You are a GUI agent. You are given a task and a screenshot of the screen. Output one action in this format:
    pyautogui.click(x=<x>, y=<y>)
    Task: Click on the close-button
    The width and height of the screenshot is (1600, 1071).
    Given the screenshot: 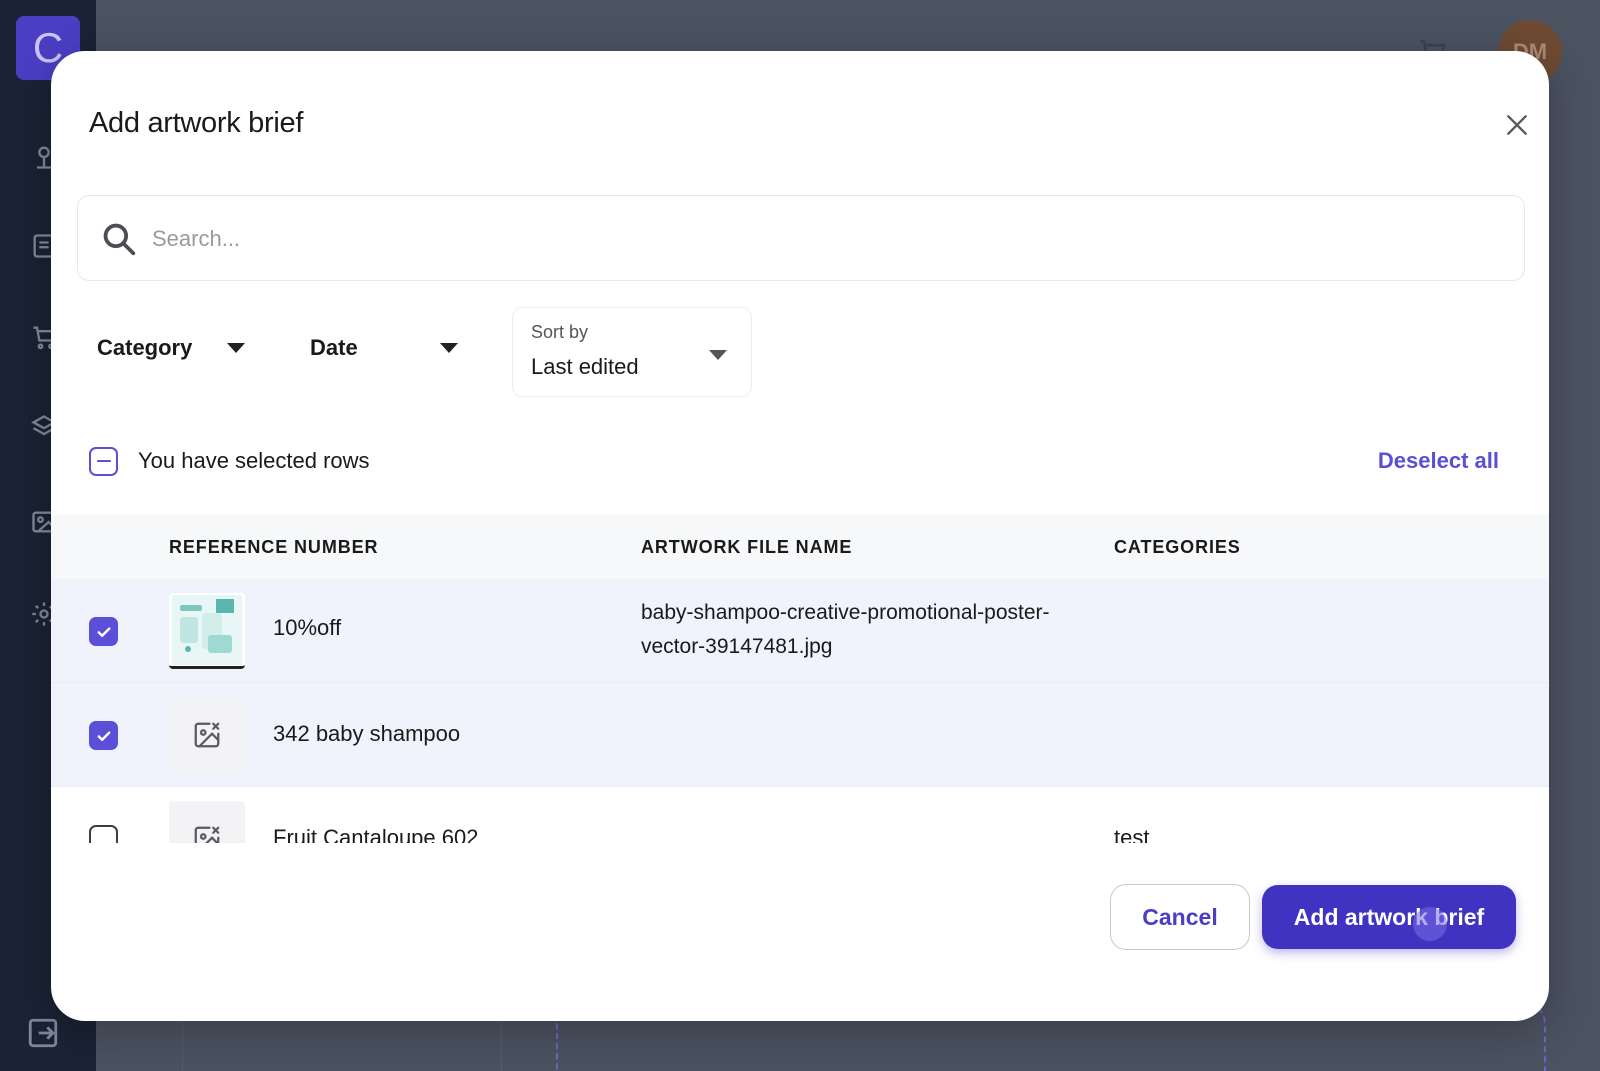 What is the action you would take?
    pyautogui.click(x=1517, y=125)
    